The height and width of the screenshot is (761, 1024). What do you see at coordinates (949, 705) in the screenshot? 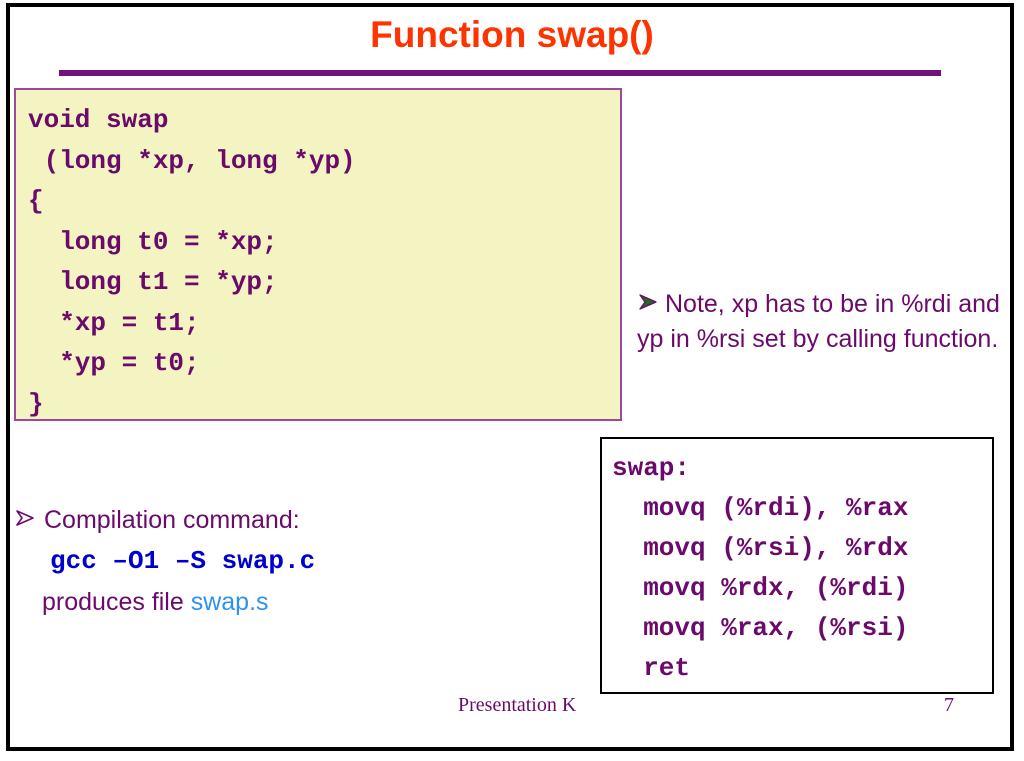
I see `footer-page-number: 7` at bounding box center [949, 705].